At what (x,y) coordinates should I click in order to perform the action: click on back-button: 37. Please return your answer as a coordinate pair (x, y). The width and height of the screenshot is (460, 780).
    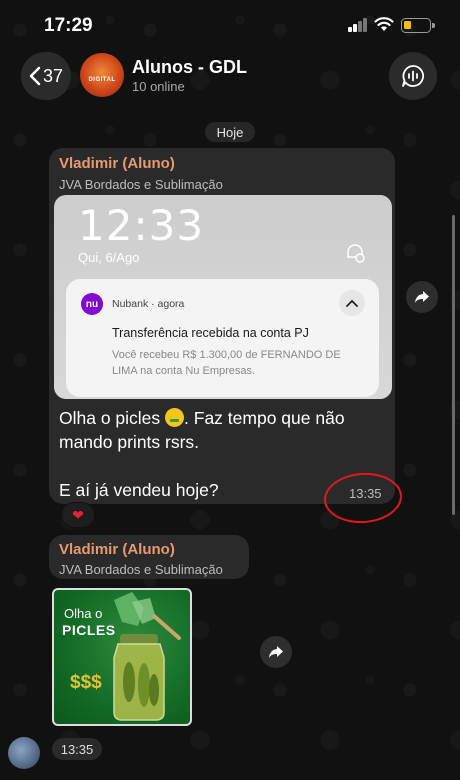
    Looking at the image, I should click on (46, 76).